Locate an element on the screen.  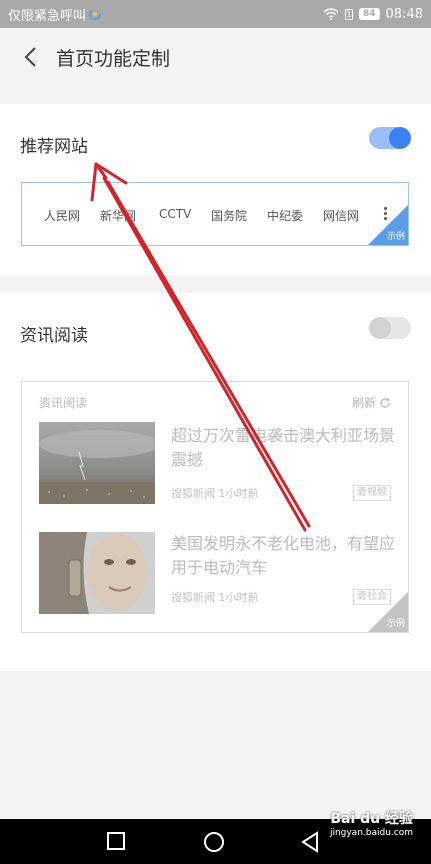
site-link: 中纪委 is located at coordinates (285, 216).